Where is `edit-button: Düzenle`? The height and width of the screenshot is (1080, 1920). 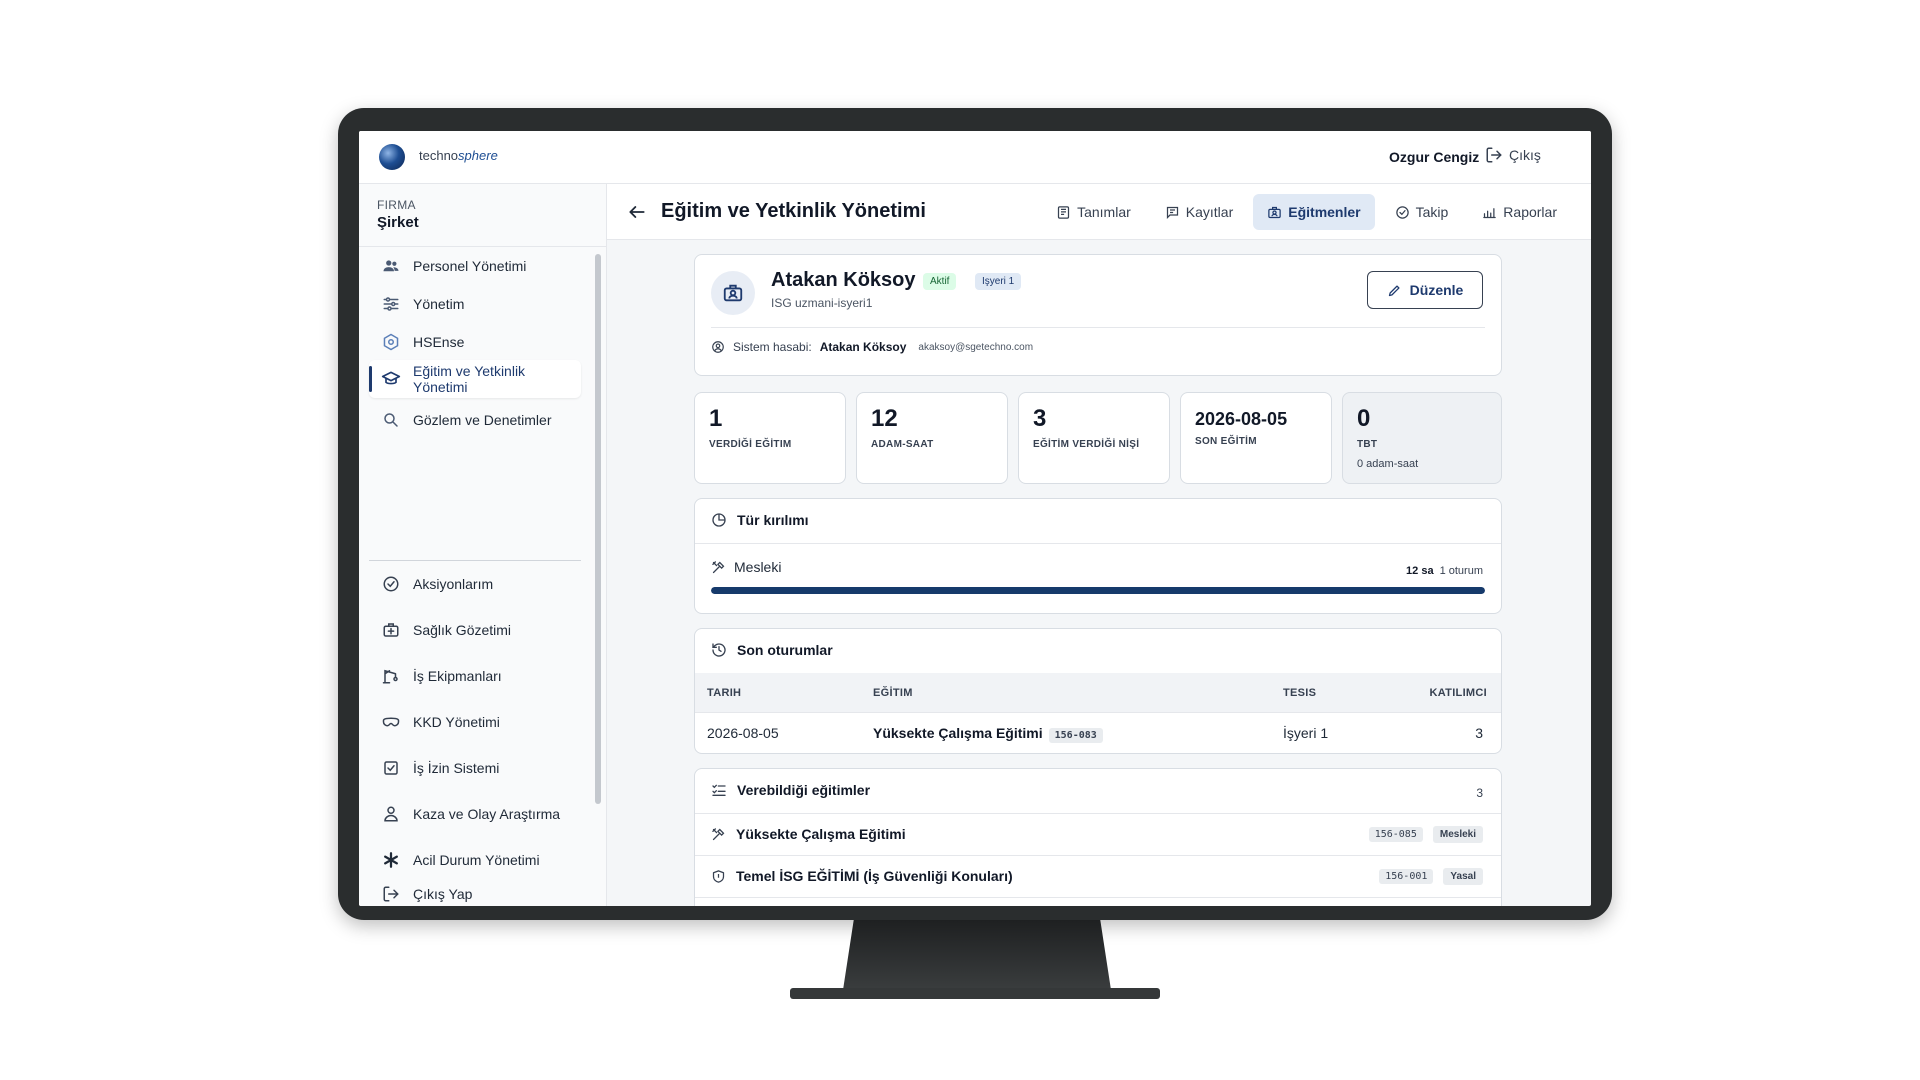
edit-button: Düzenle is located at coordinates (1425, 290).